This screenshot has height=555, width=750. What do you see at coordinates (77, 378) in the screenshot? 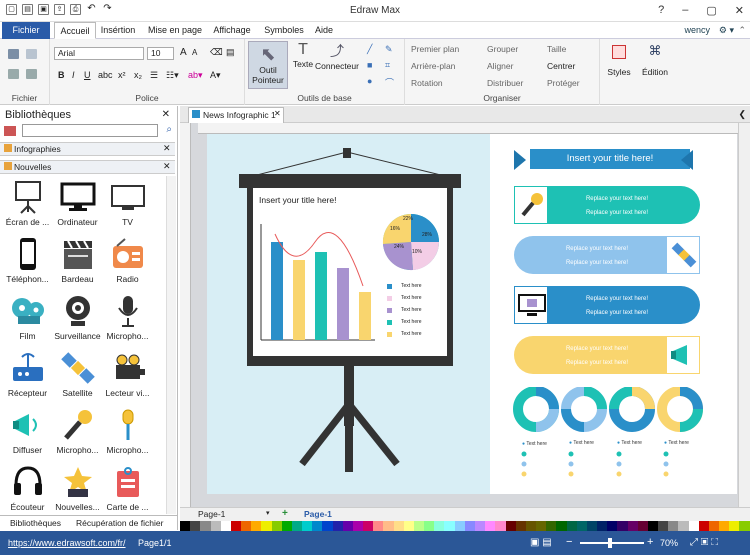
I see `library-item: Satellite` at bounding box center [77, 378].